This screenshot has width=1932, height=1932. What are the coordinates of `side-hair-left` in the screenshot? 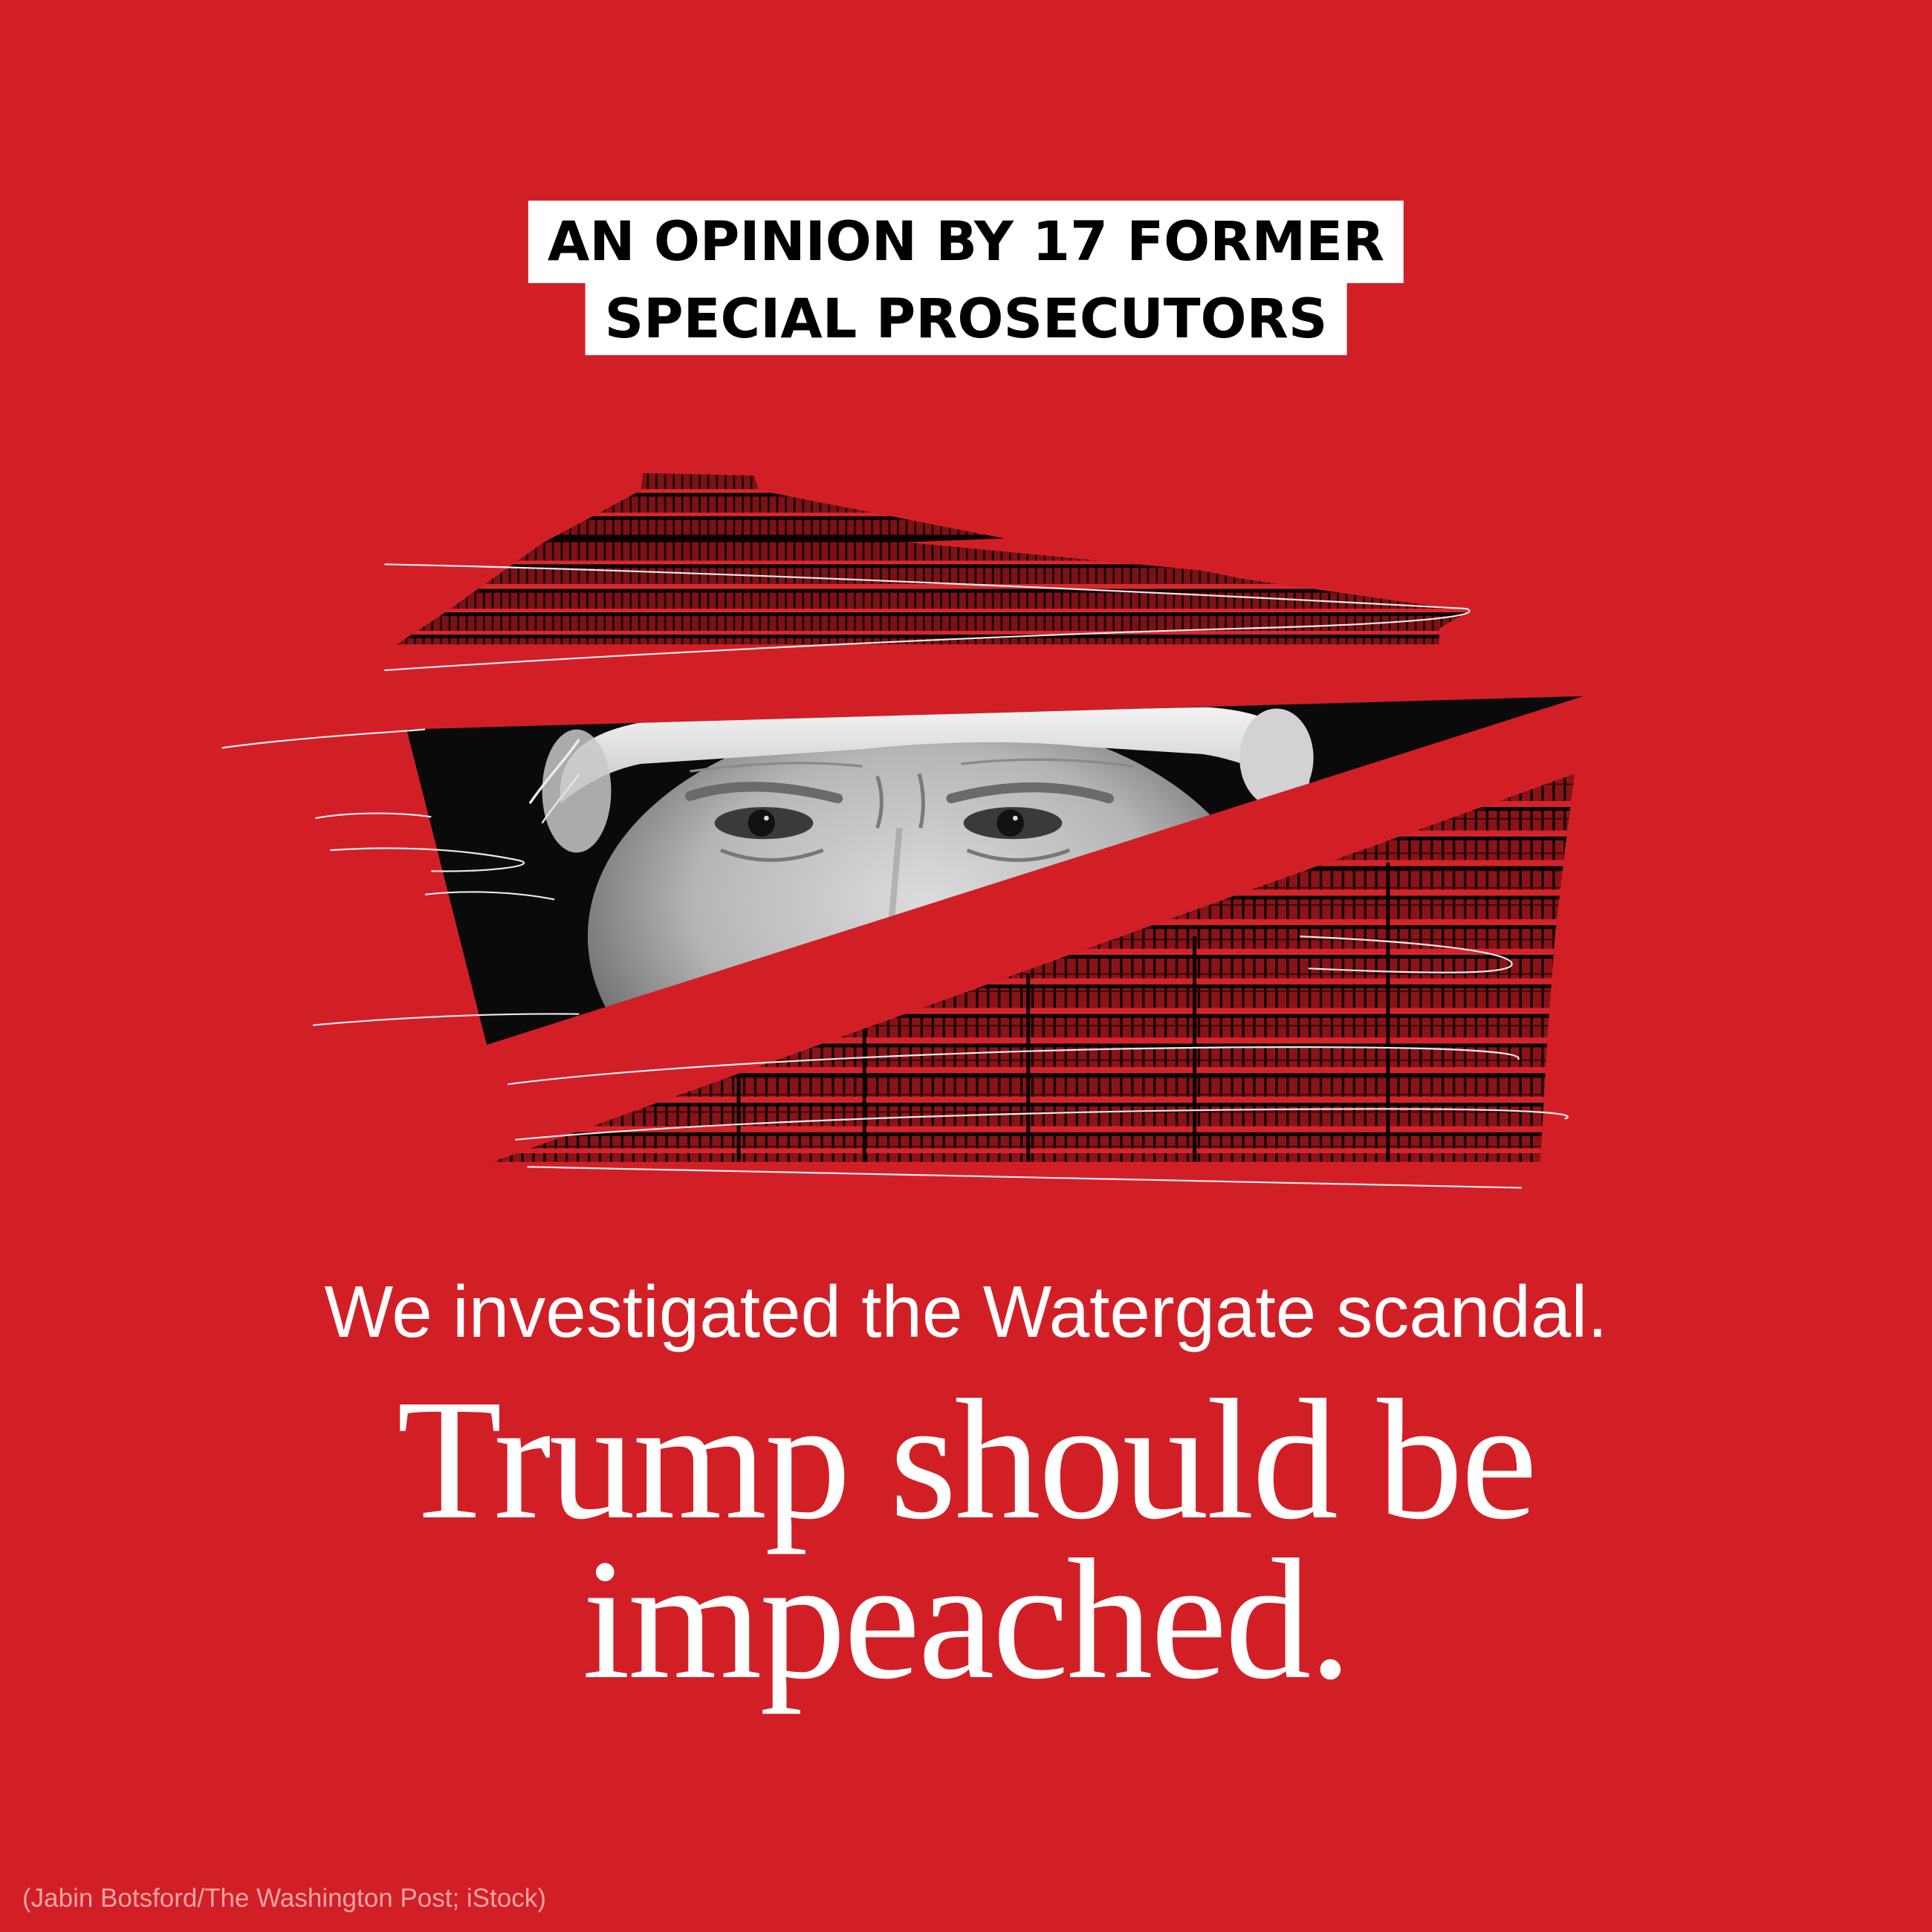 It's located at (577, 791).